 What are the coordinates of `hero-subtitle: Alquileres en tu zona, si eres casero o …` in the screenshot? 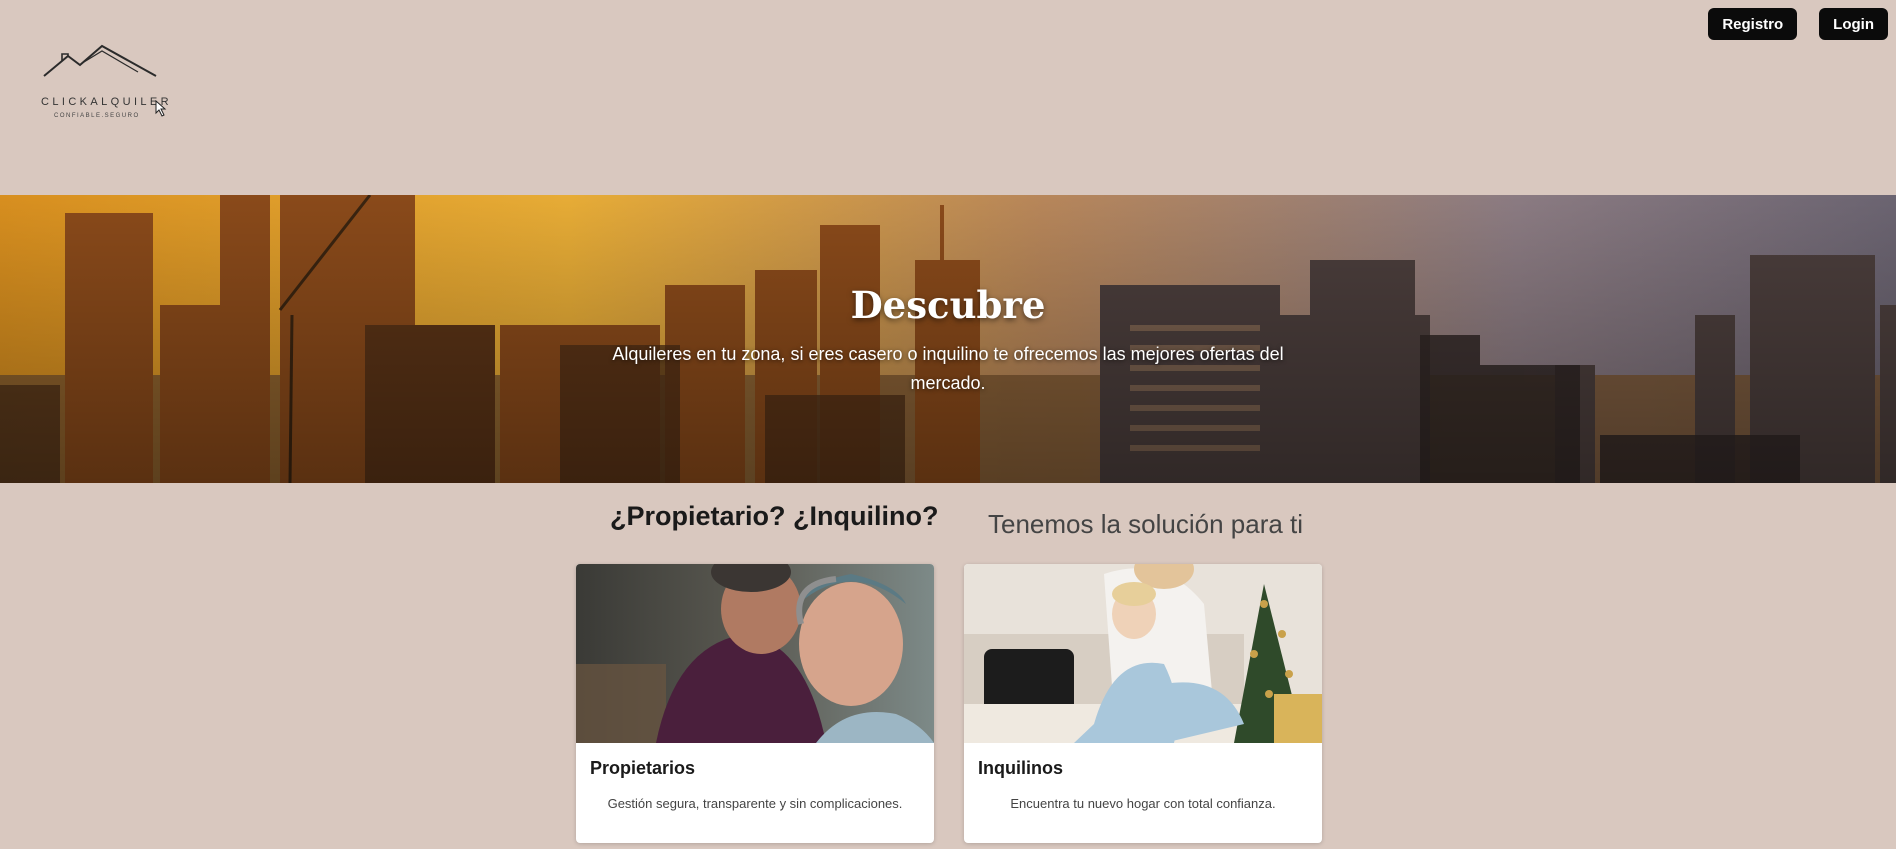 It's located at (948, 368).